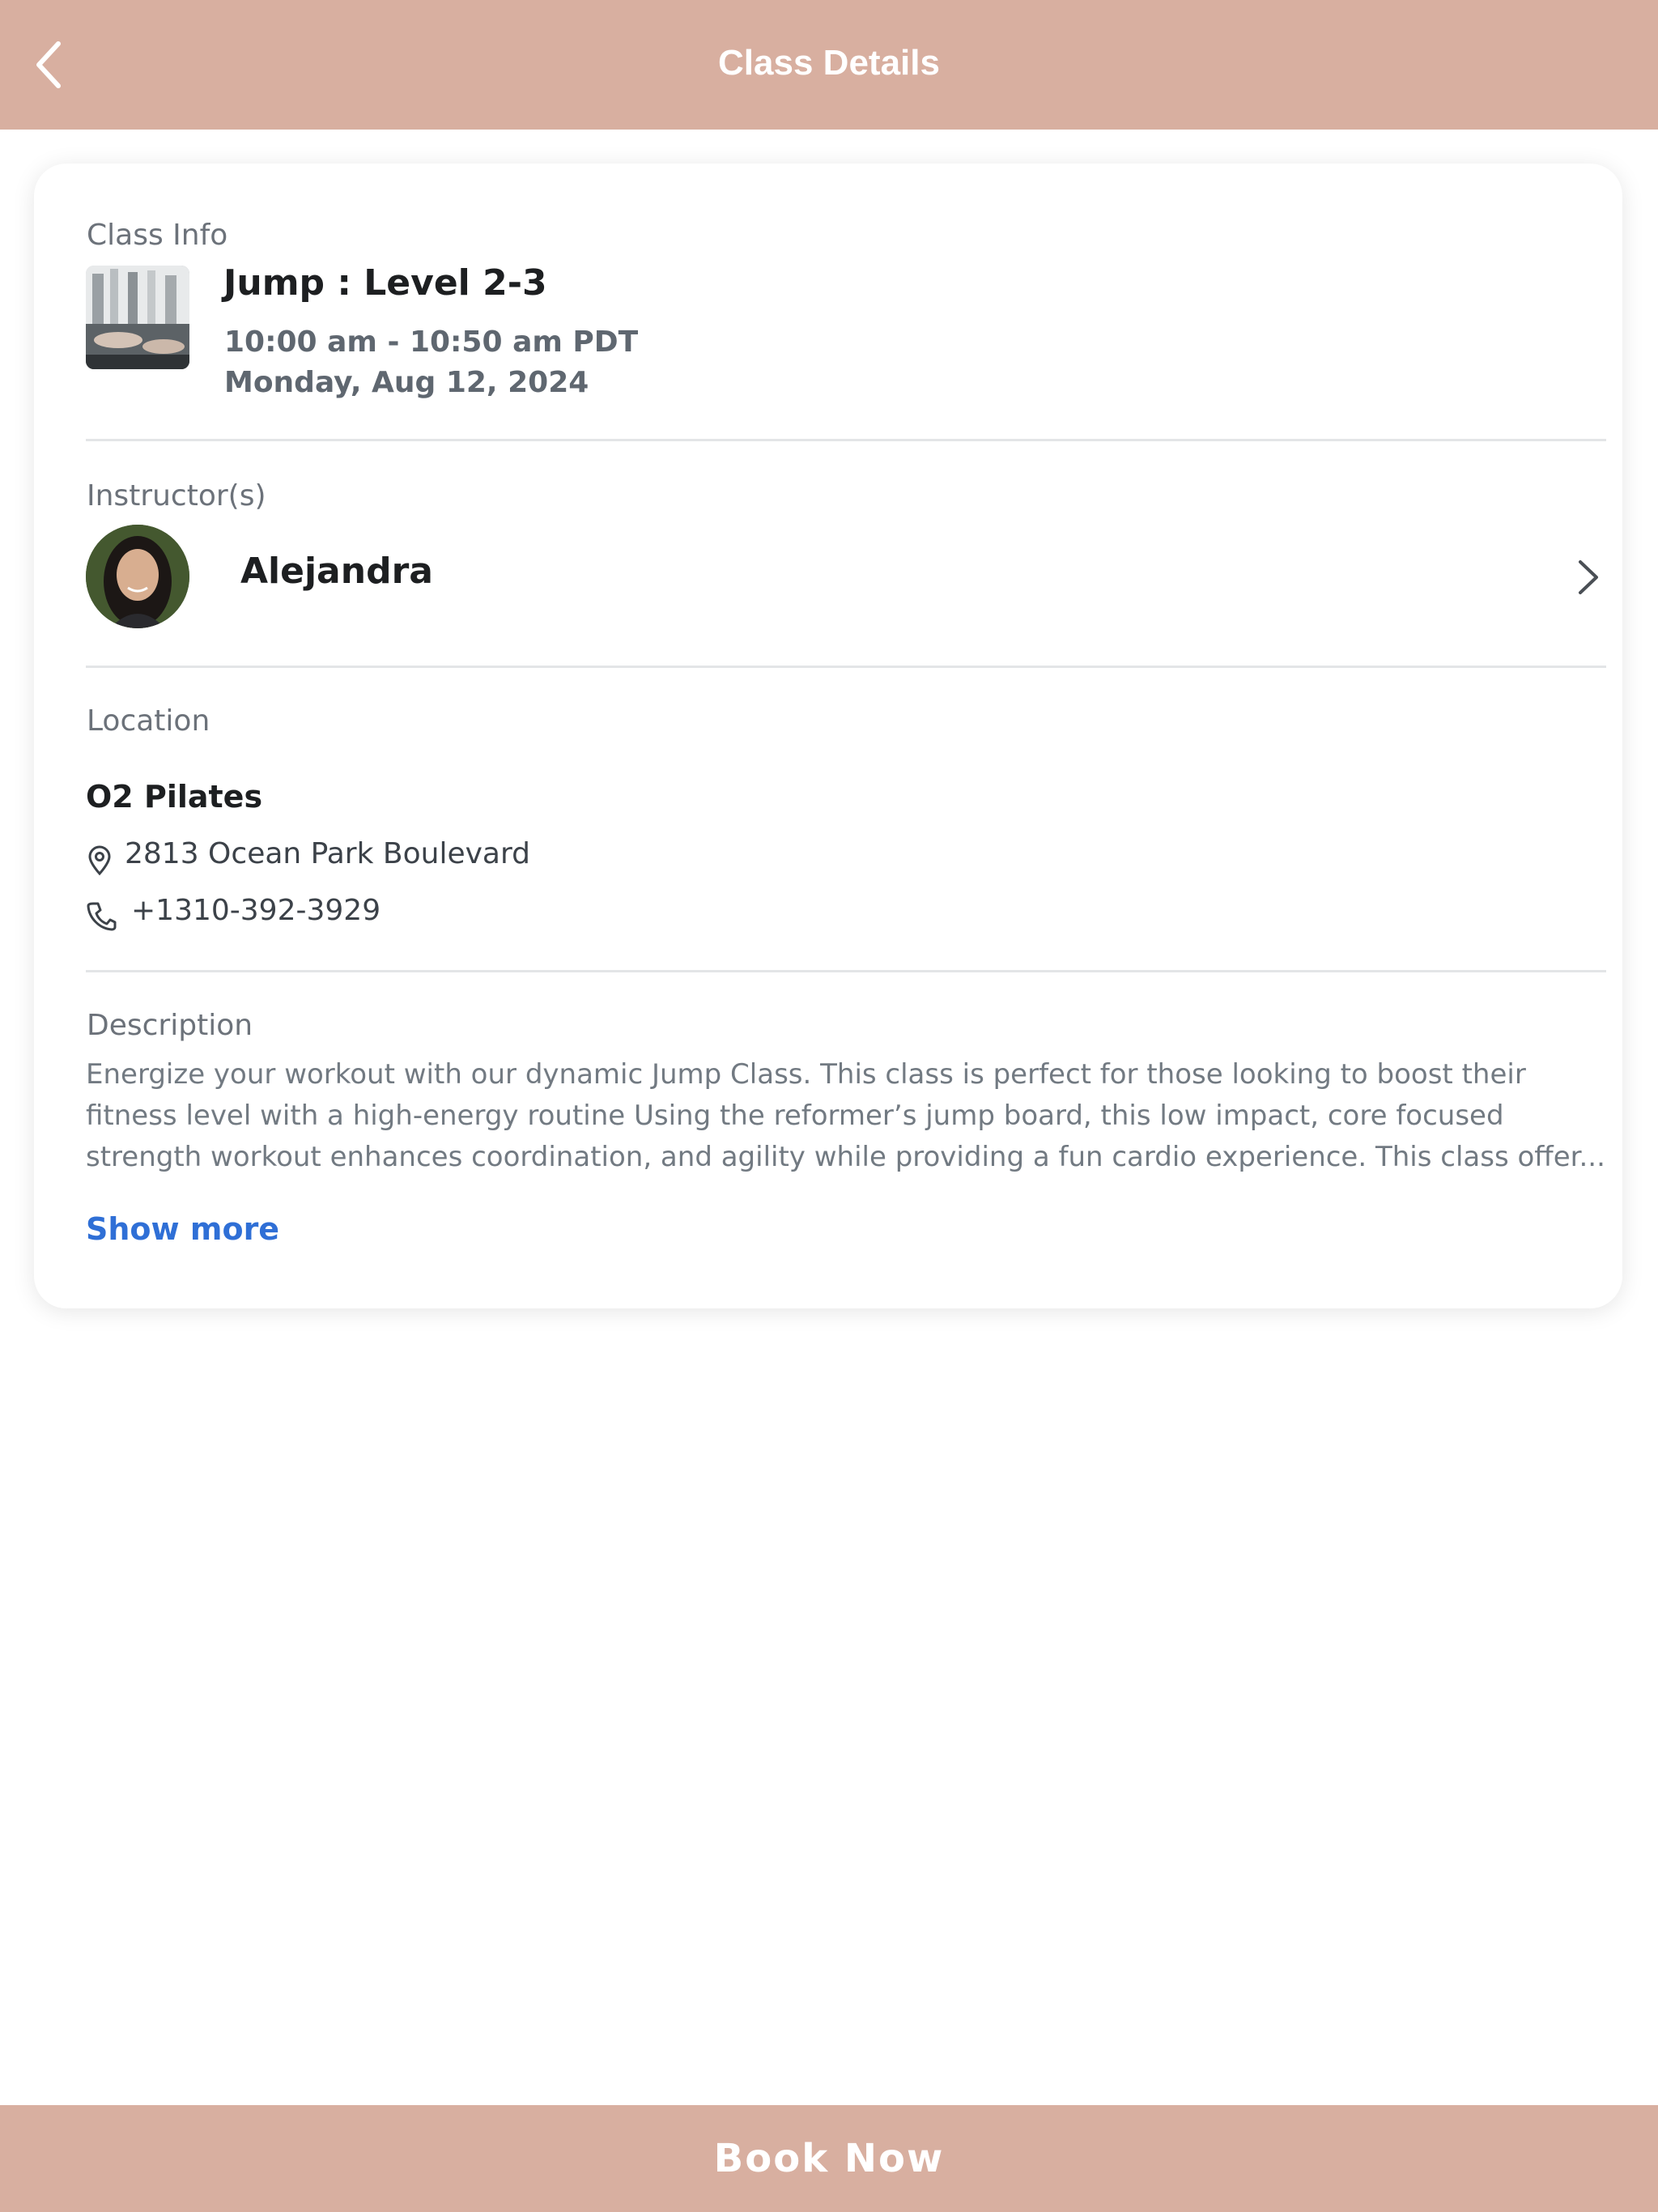 This screenshot has height=2212, width=1658. Describe the element at coordinates (327, 853) in the screenshot. I see `location-address: 2813 Ocean Park Boulevard` at that location.